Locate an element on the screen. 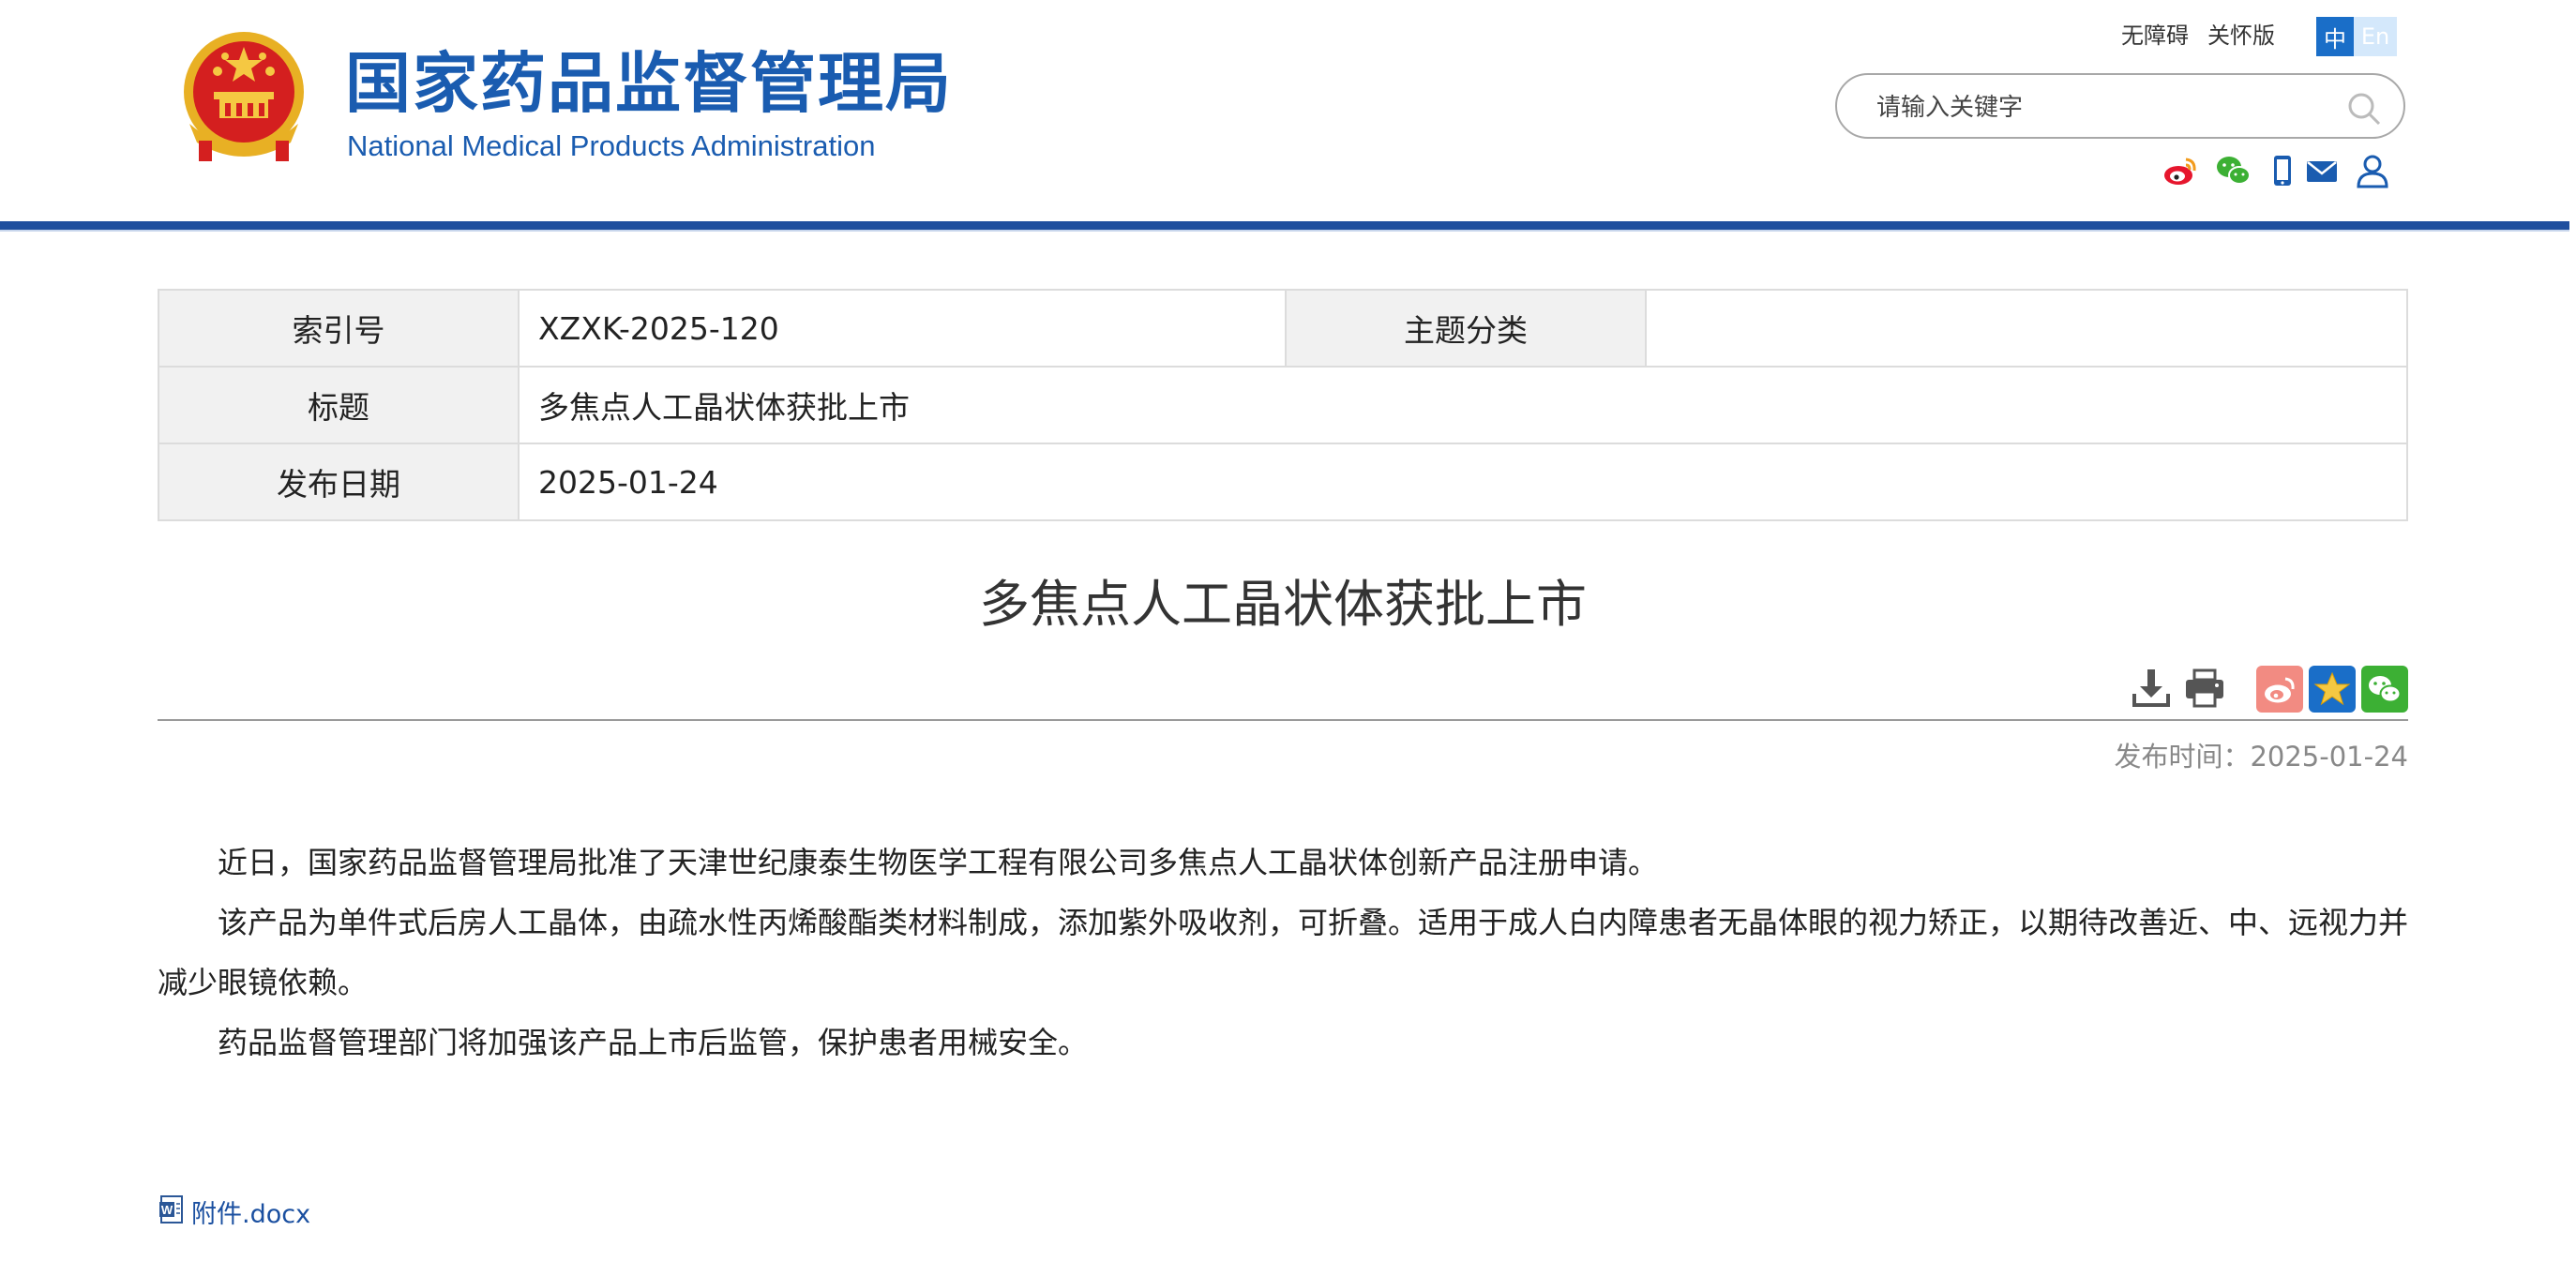 The width and height of the screenshot is (2576, 1261). title-label: 标题 is located at coordinates (339, 405).